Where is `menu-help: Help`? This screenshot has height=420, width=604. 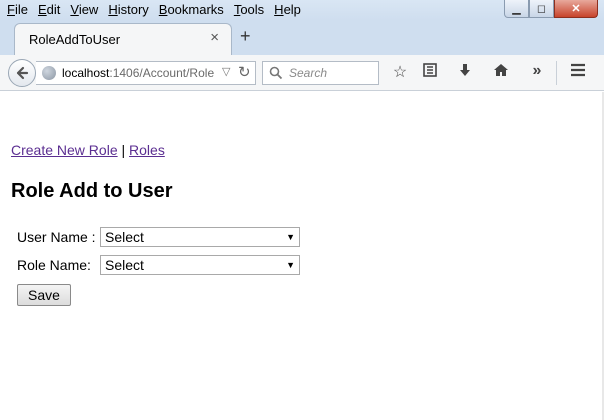
menu-help: Help is located at coordinates (287, 9).